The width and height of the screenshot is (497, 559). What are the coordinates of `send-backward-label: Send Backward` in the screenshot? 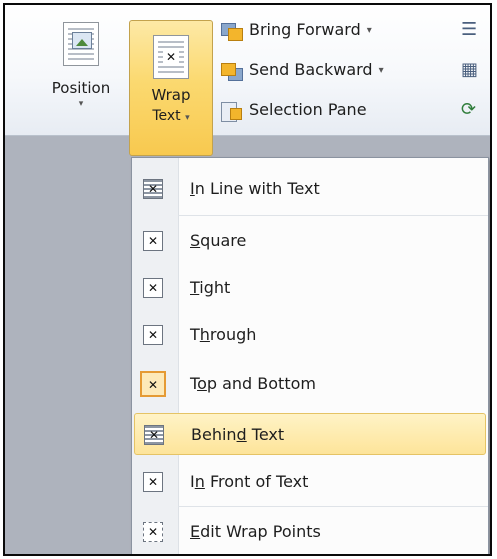 It's located at (311, 69).